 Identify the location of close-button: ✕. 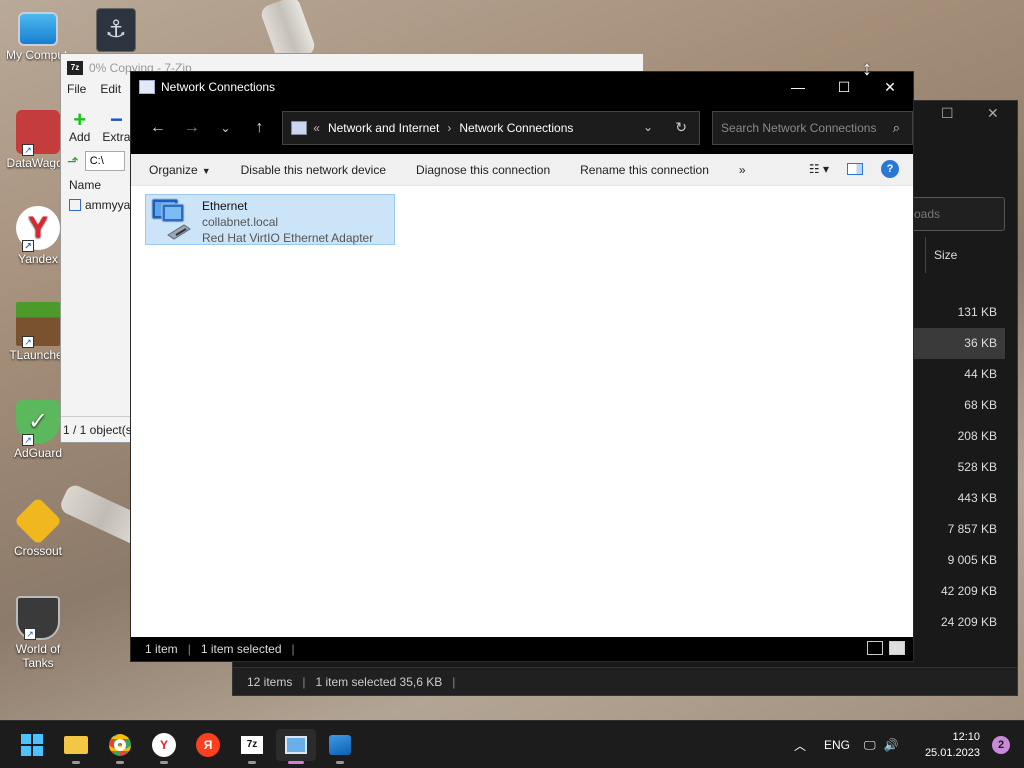
(890, 87).